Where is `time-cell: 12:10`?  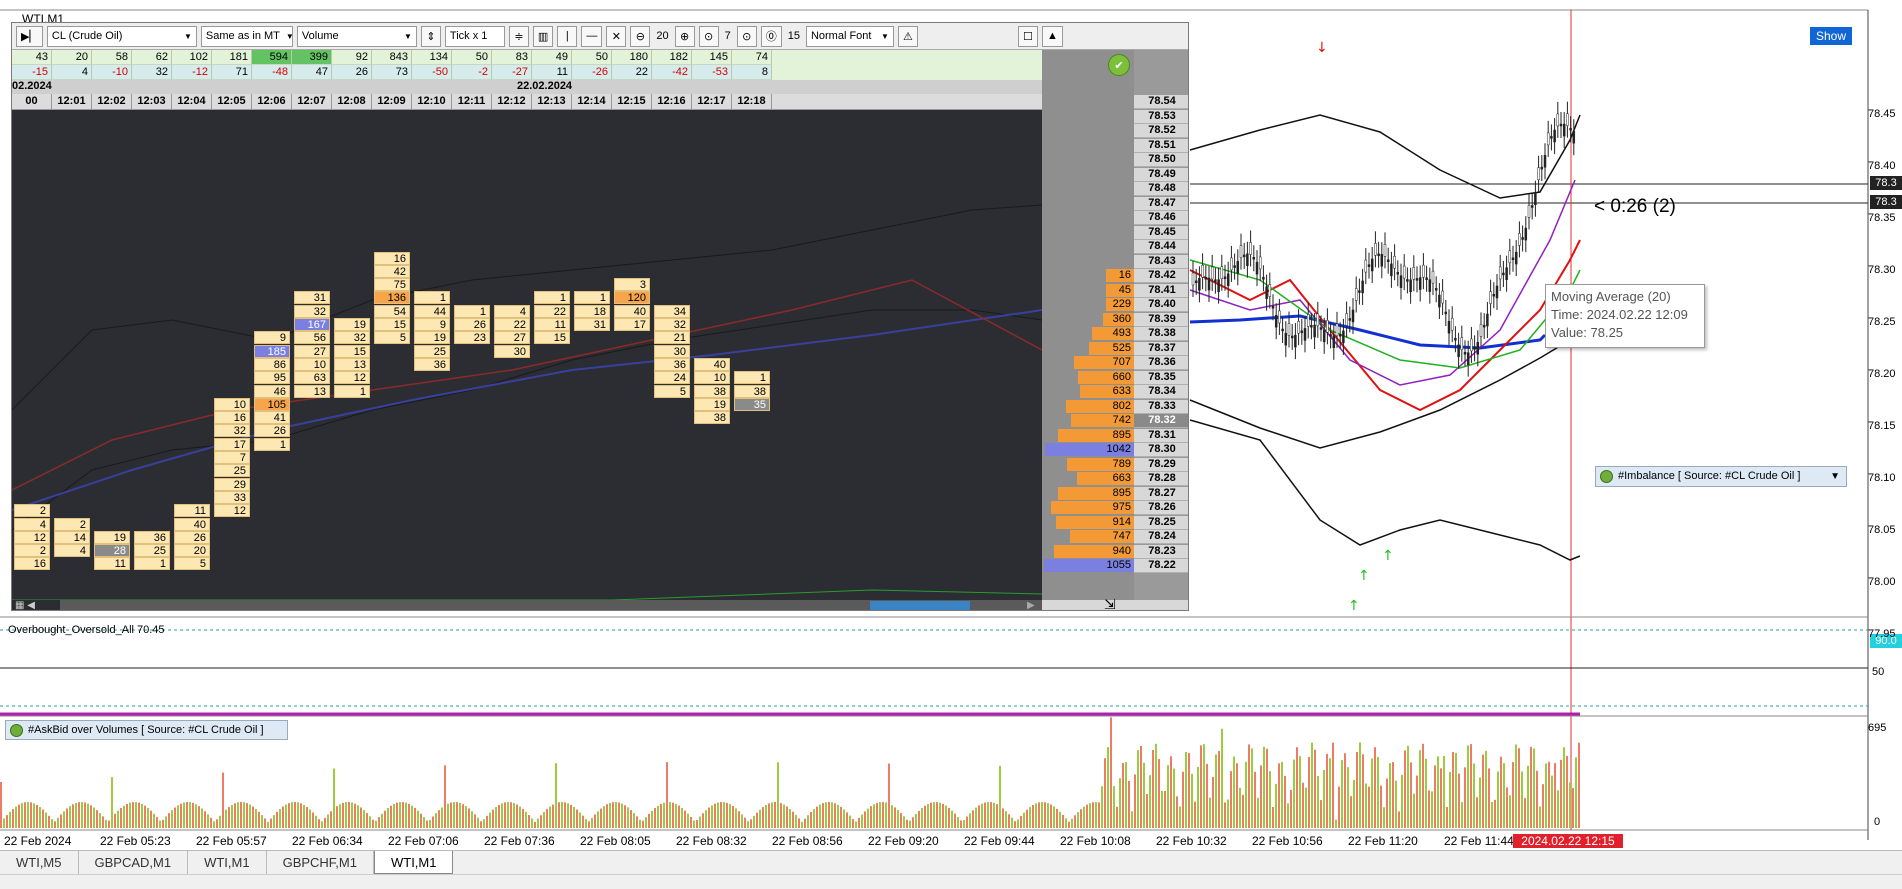
time-cell: 12:10 is located at coordinates (432, 101).